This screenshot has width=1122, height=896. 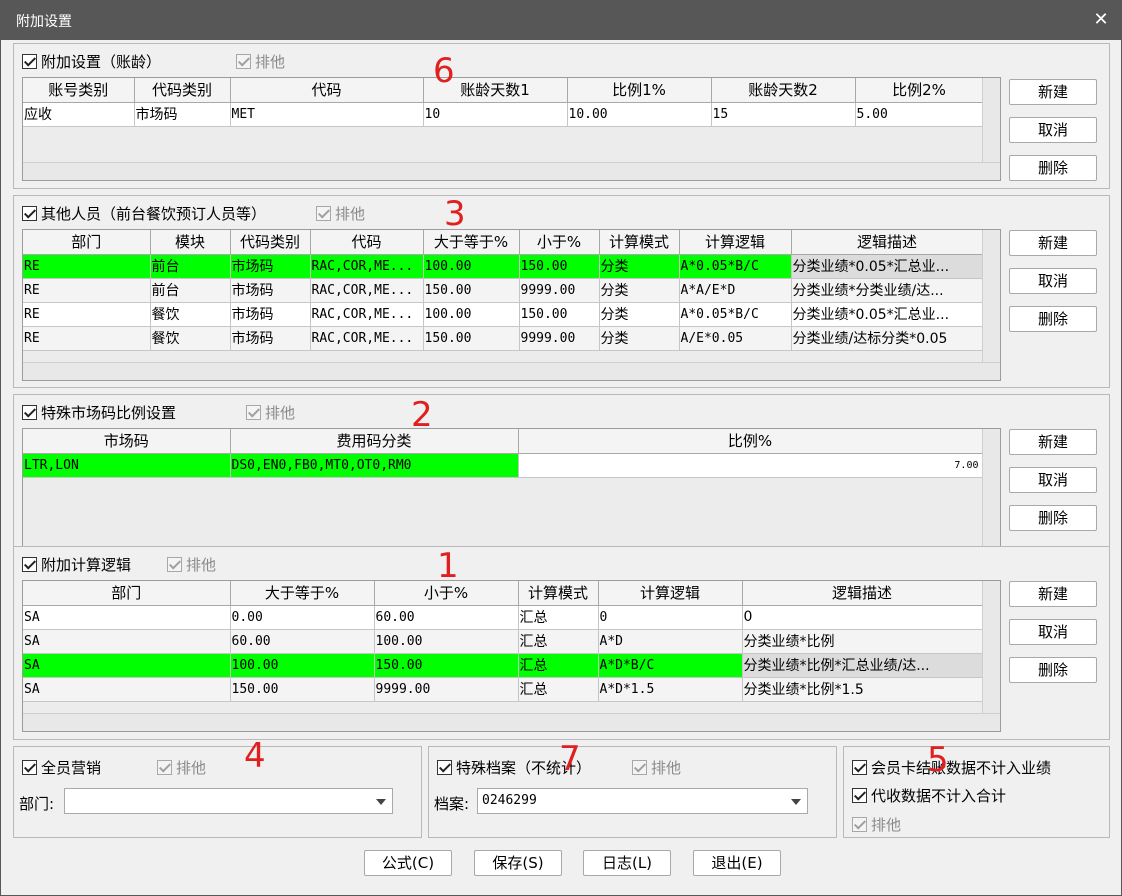 What do you see at coordinates (1053, 319) in the screenshot?
I see `others-delete-button: 删除` at bounding box center [1053, 319].